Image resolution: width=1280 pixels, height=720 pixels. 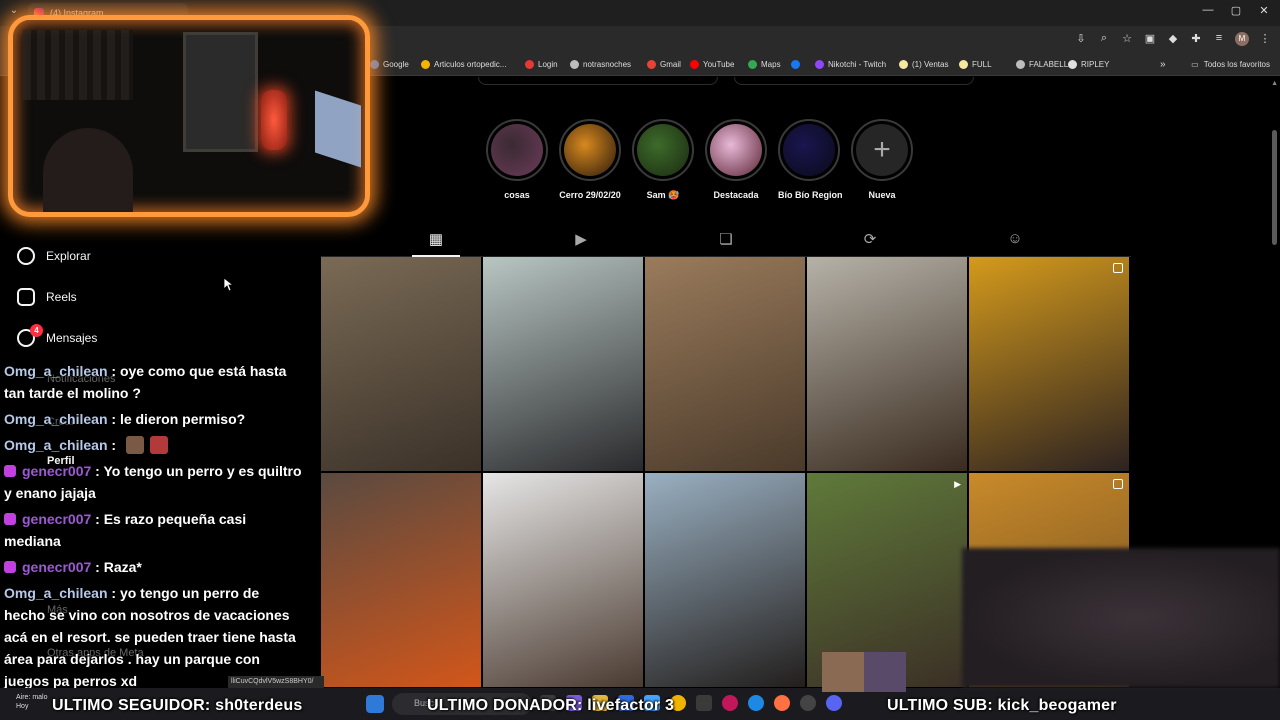 I want to click on menu-kebab-icon: ⋮, so click(x=1265, y=39).